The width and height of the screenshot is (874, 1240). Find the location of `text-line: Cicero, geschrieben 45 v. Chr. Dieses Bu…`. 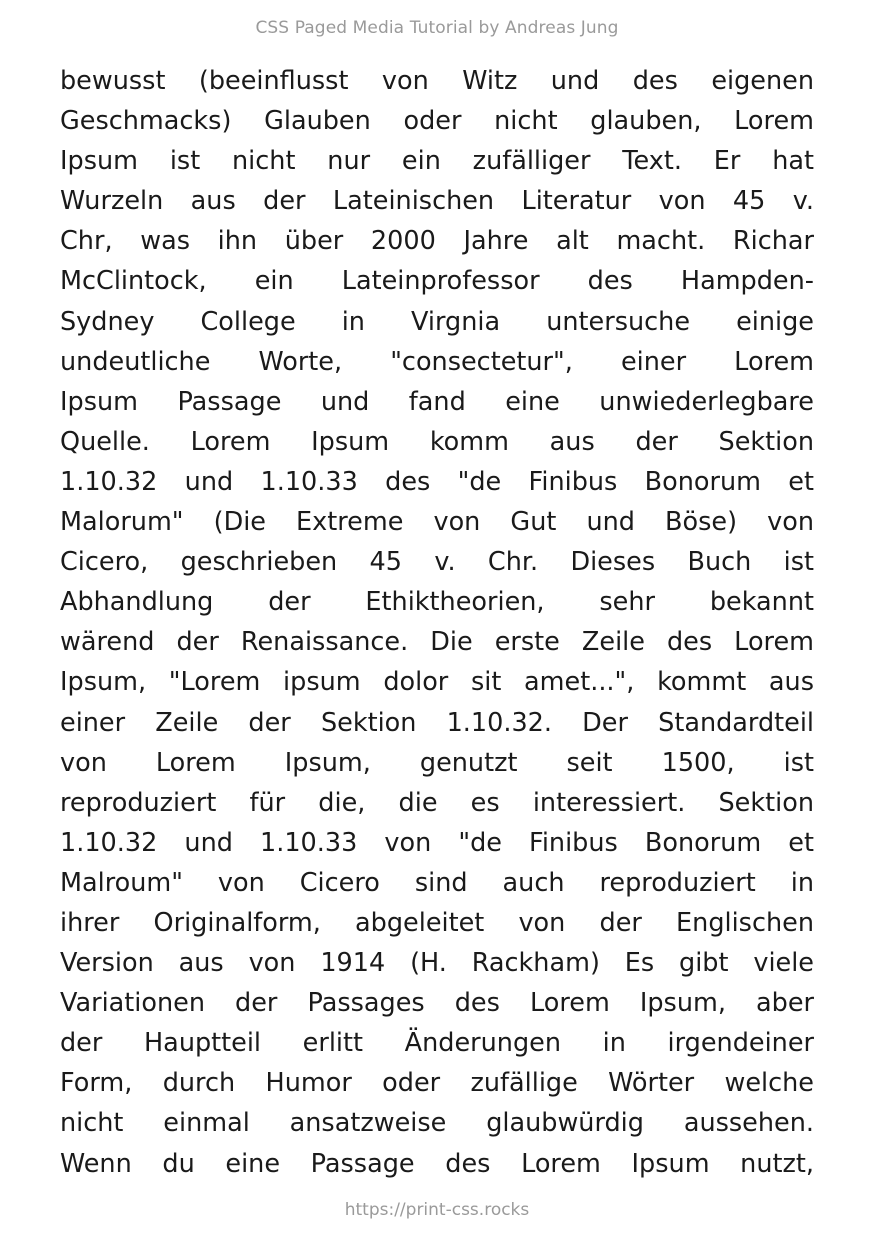

text-line: Cicero, geschrieben 45 v. Chr. Dieses Bu… is located at coordinates (437, 562).